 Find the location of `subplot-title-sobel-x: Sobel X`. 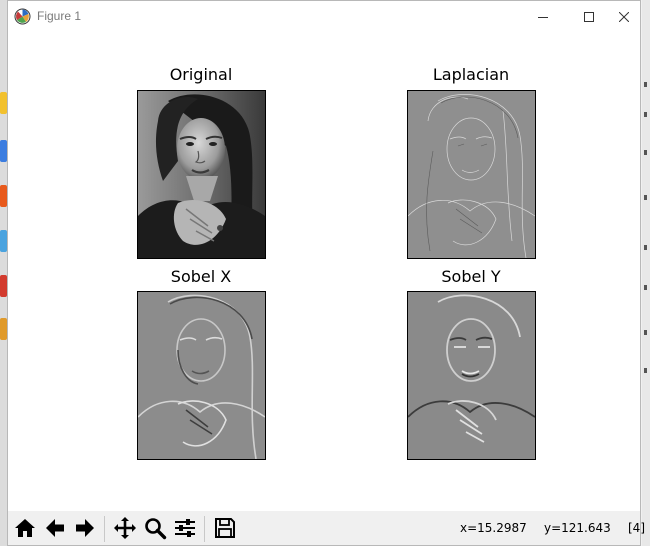

subplot-title-sobel-x: Sobel X is located at coordinates (201, 276).